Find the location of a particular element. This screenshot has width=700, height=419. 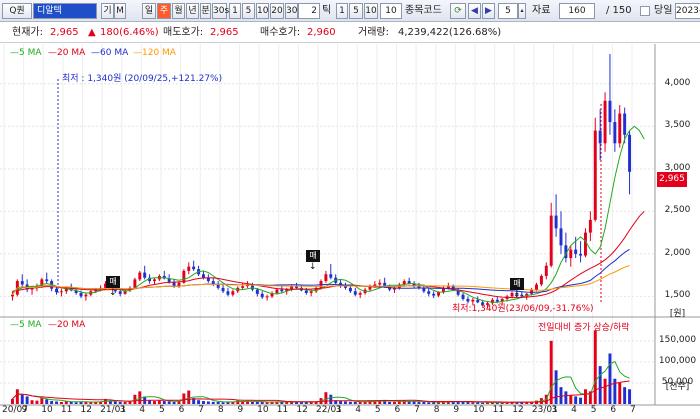

same-day-checkbox is located at coordinates (645, 11).